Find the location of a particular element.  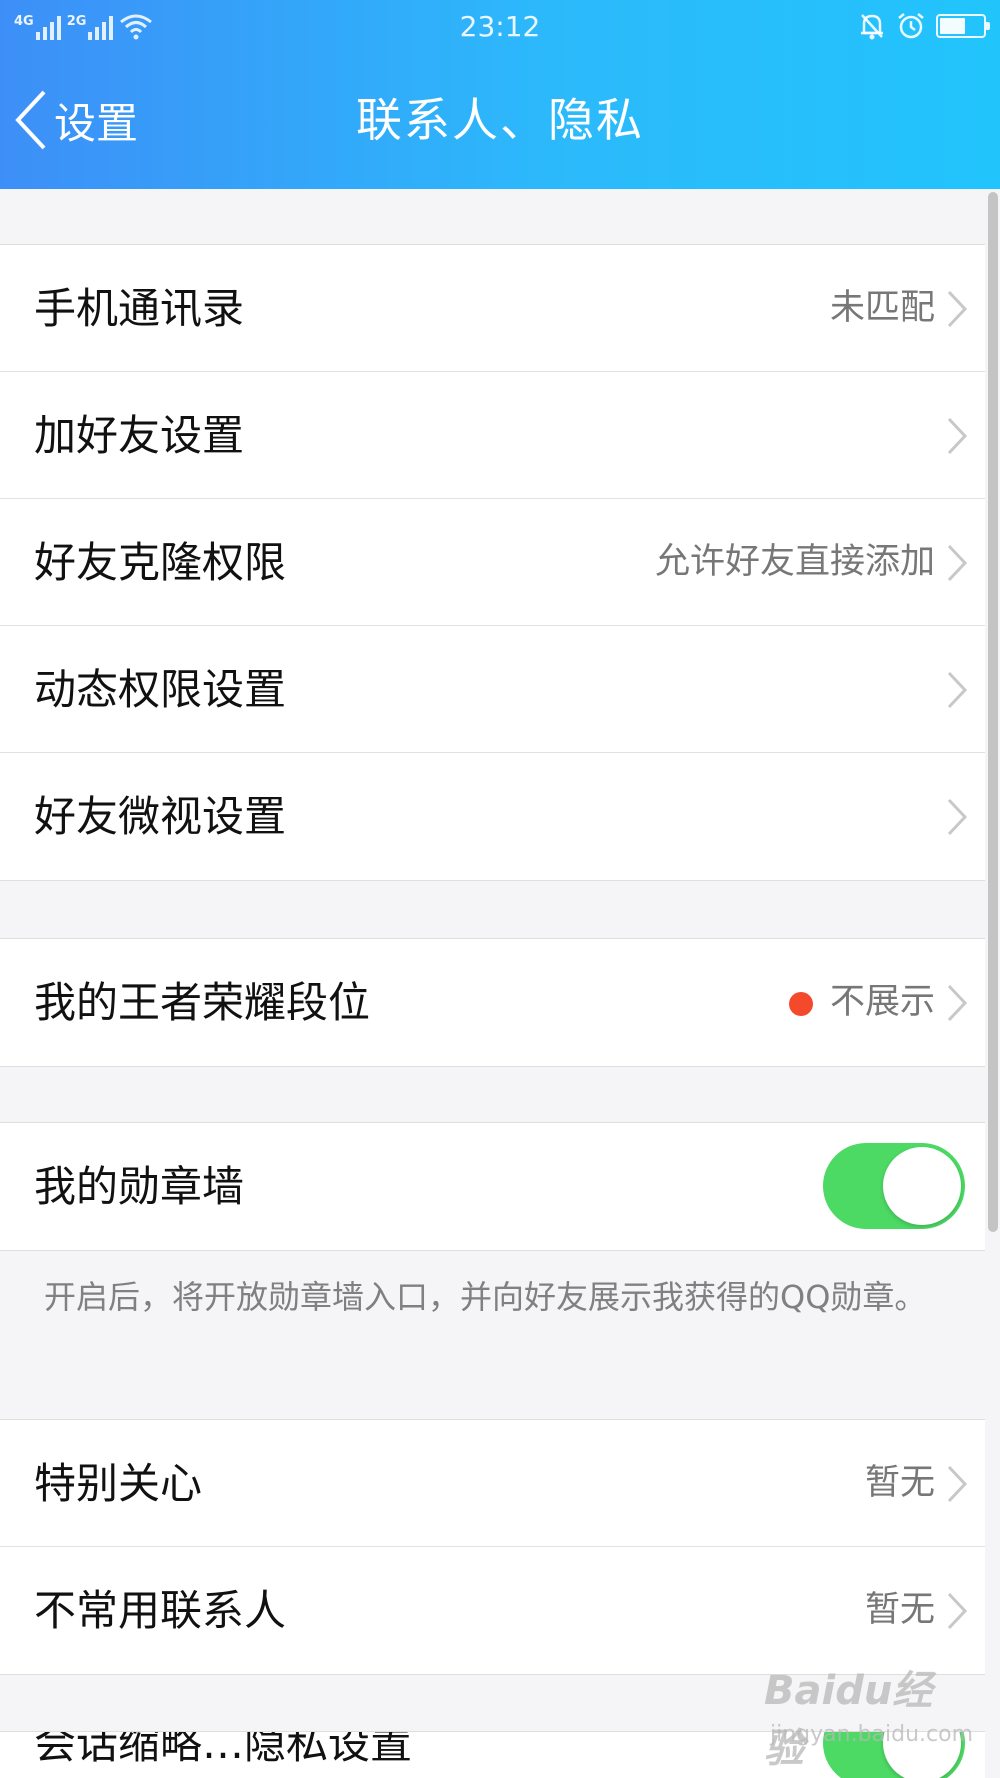

battery-icon is located at coordinates (963, 26).